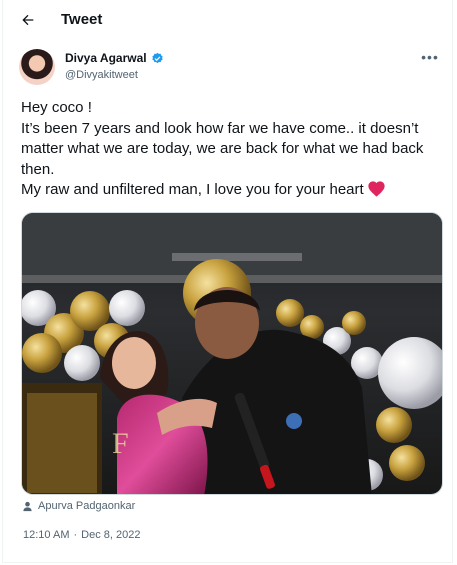  Describe the element at coordinates (376, 189) in the screenshot. I see `red-heart-icon` at that location.